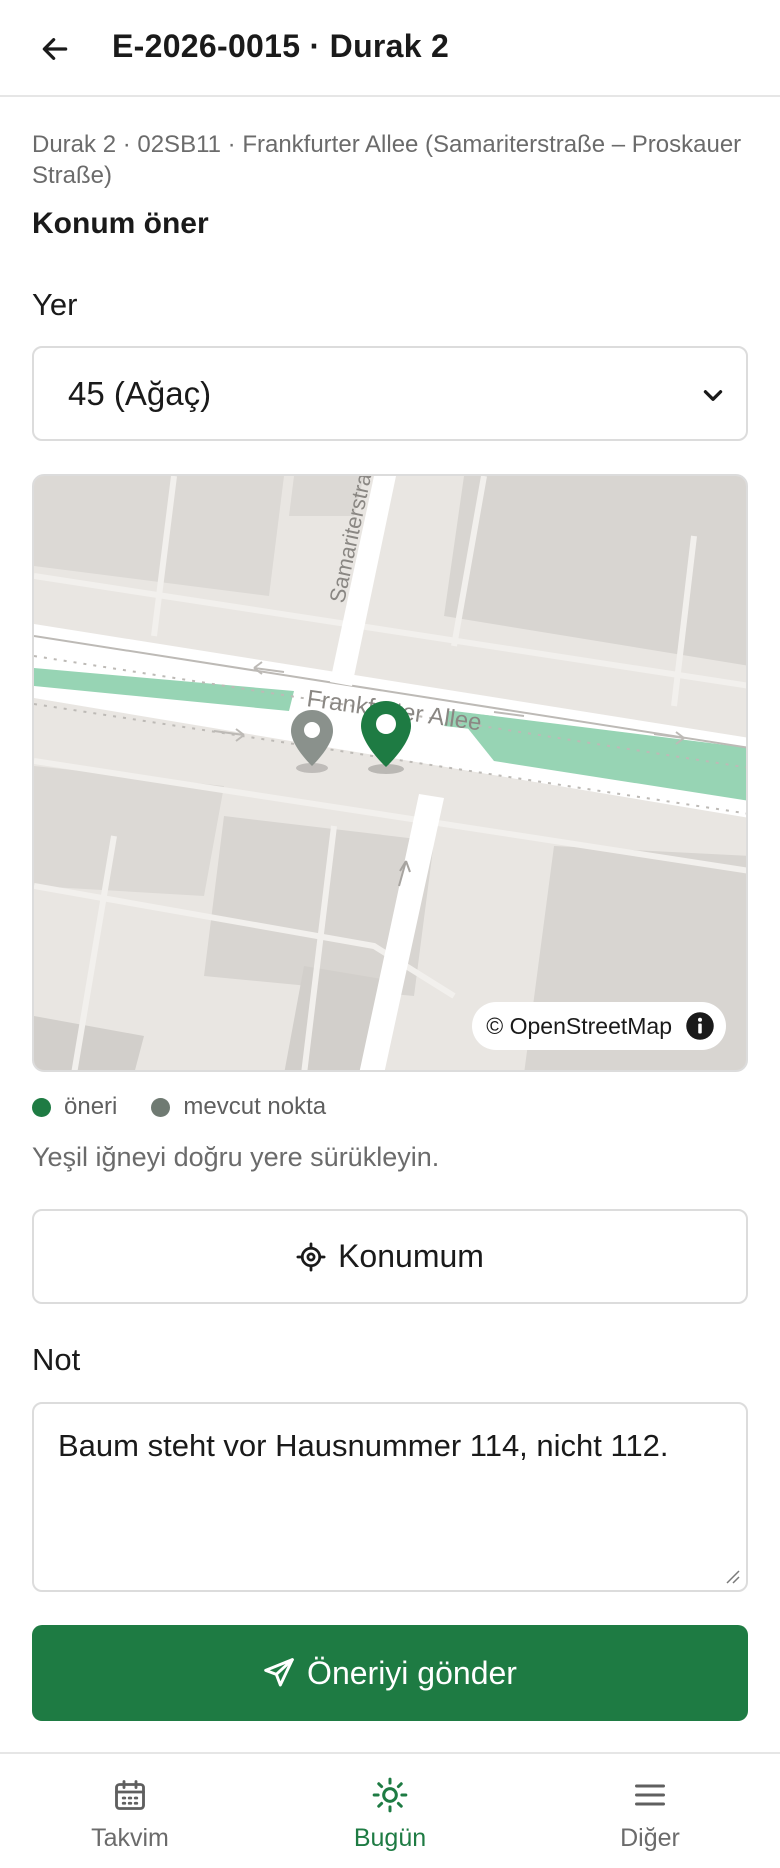  I want to click on submit-suggestion-button: Öneriyi gönder, so click(390, 1673).